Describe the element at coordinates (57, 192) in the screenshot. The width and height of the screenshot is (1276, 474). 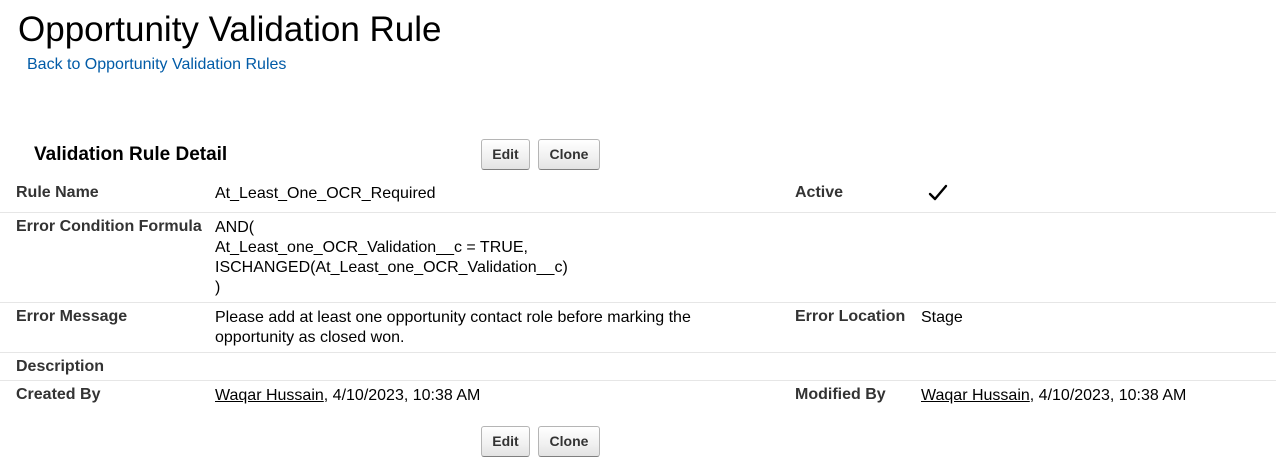
I see `rule-name-label: Rule Name` at that location.